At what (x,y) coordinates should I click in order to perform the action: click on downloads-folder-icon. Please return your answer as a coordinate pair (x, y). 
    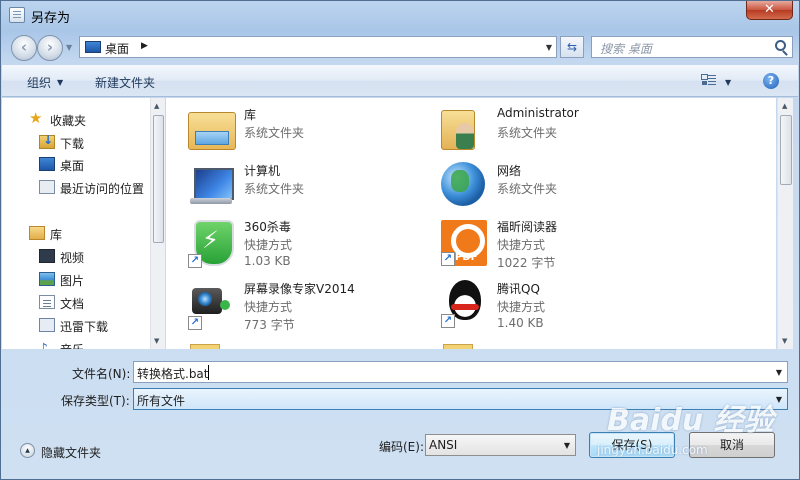
    Looking at the image, I should click on (47, 141).